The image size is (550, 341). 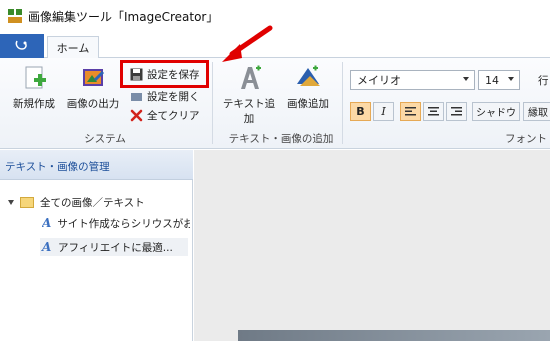 I want to click on align-left-icon, so click(x=410, y=111).